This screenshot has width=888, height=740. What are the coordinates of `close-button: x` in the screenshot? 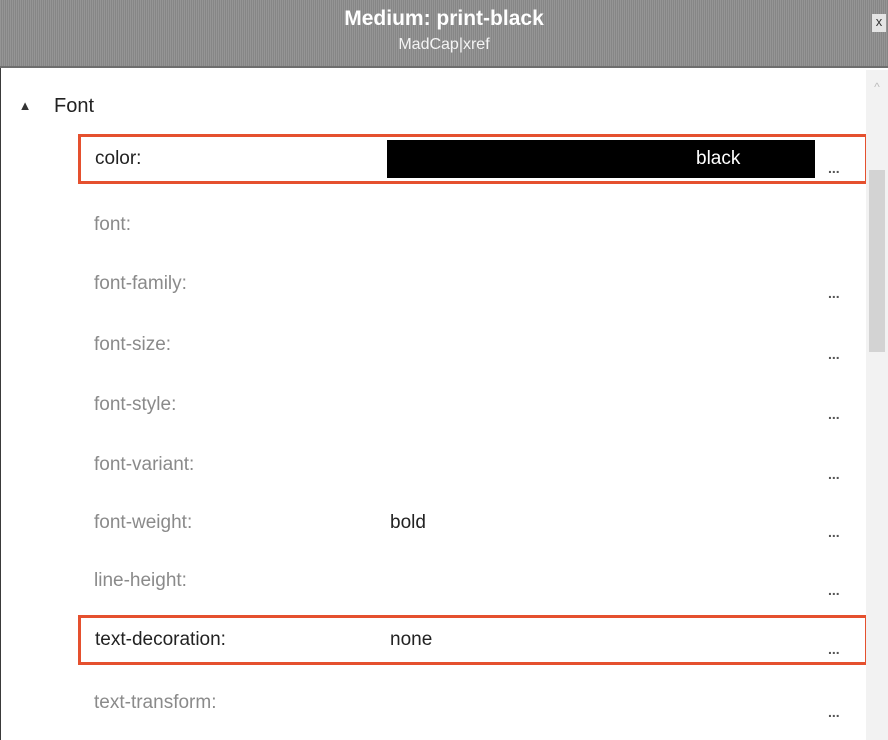 It's located at (879, 23).